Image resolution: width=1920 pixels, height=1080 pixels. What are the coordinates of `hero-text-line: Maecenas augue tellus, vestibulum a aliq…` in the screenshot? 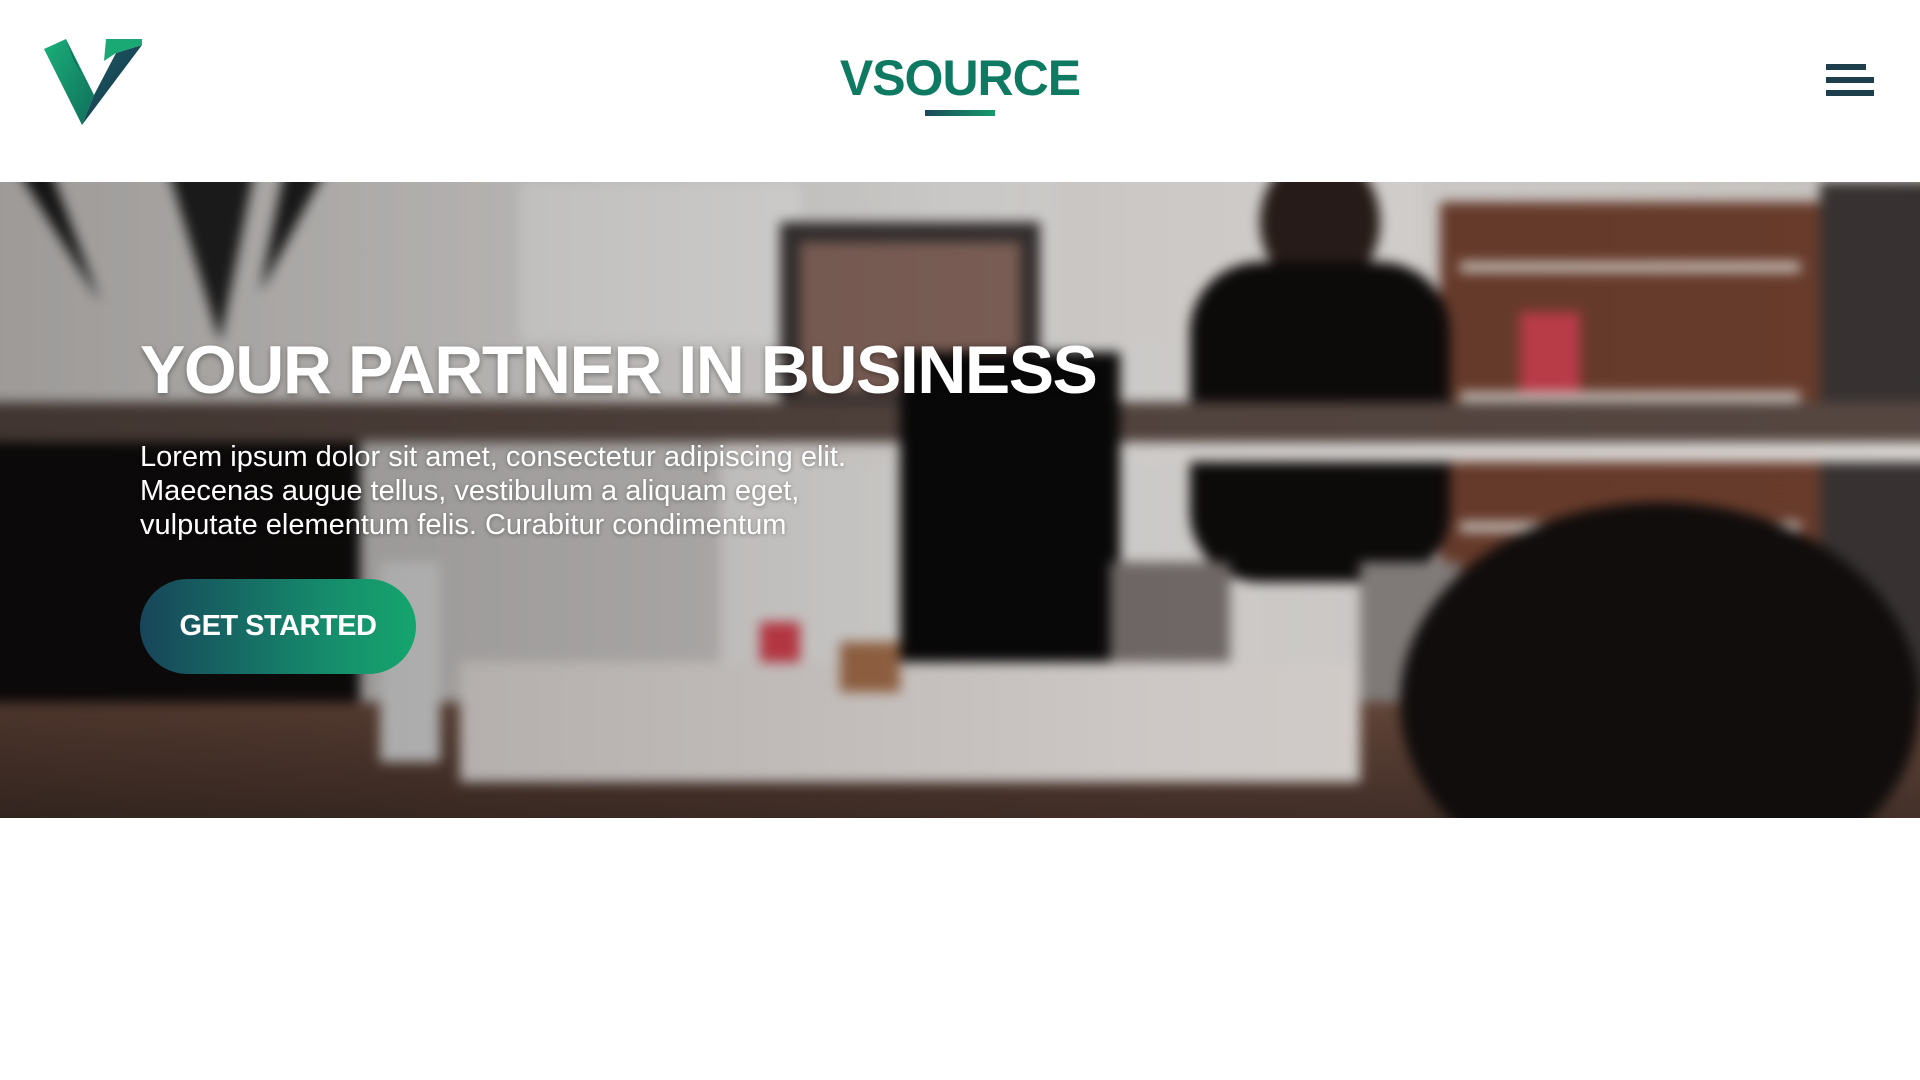 It's located at (470, 491).